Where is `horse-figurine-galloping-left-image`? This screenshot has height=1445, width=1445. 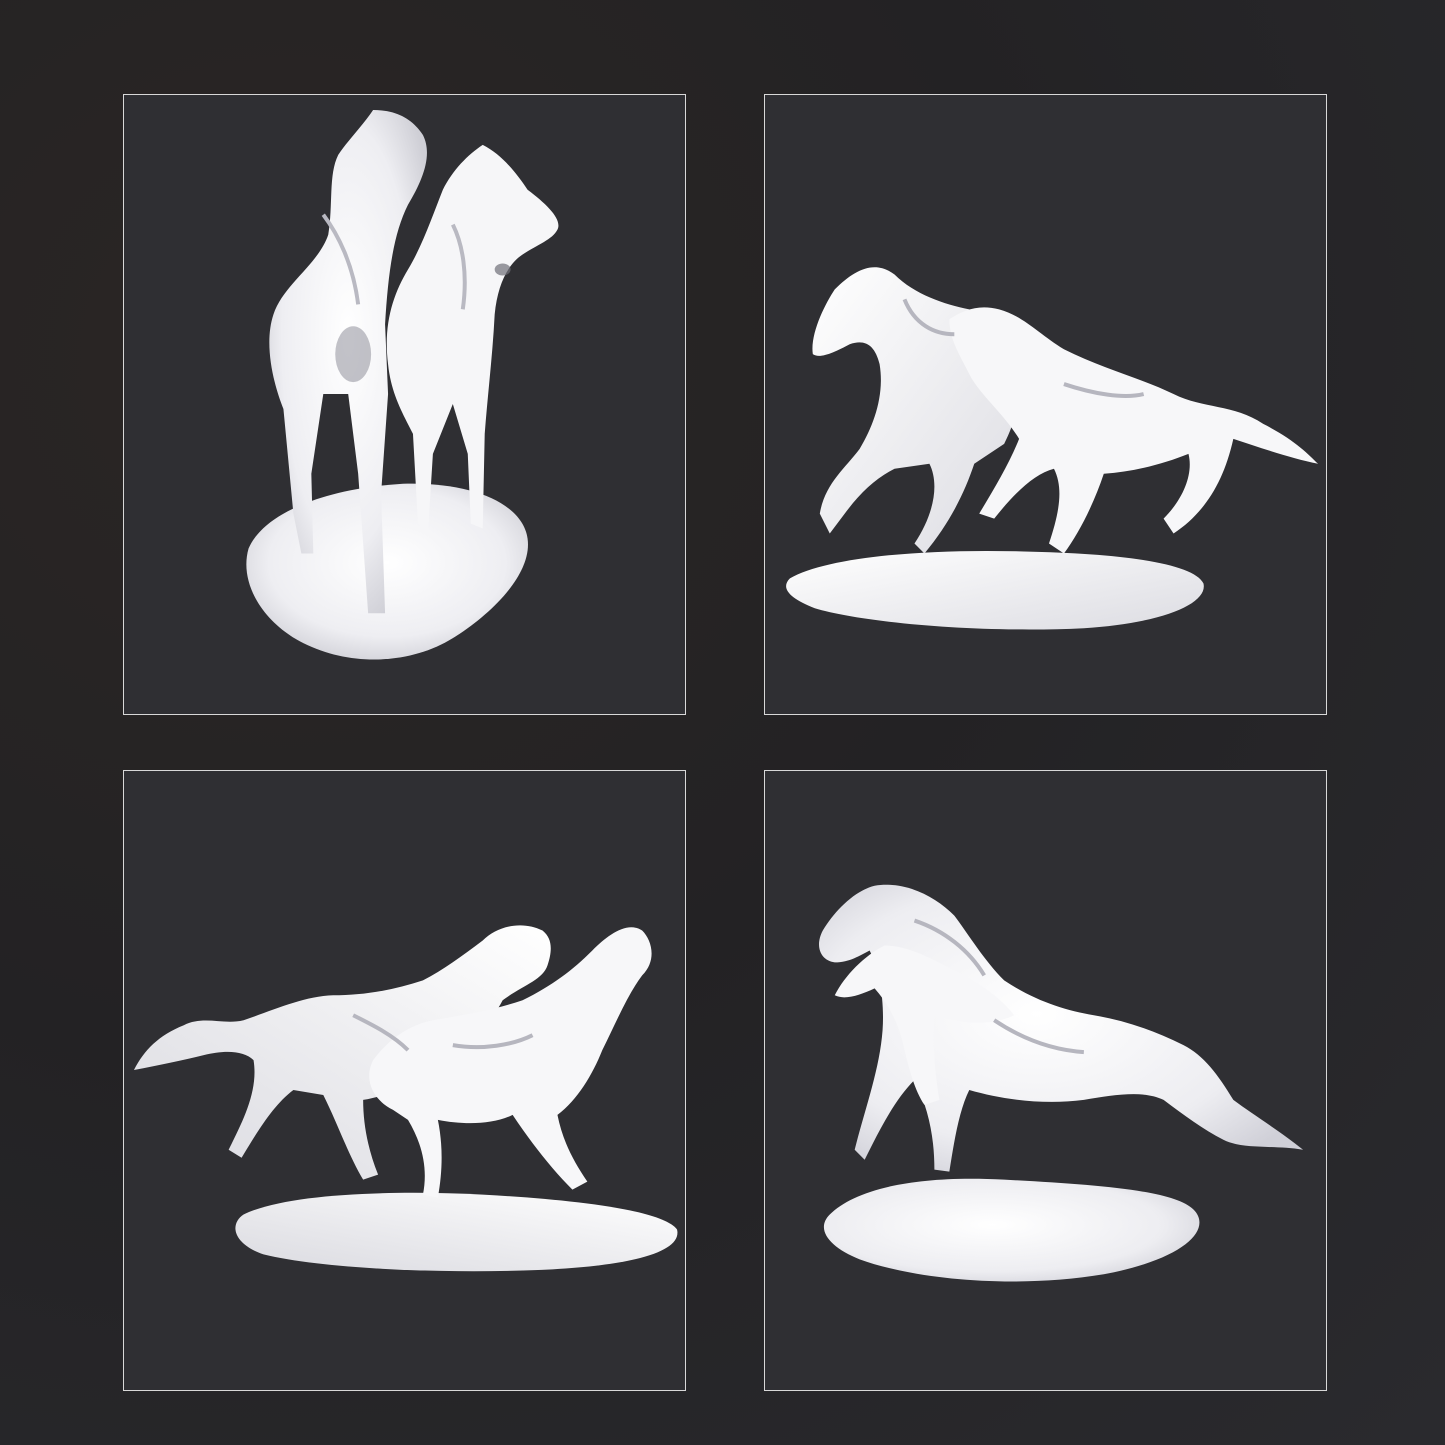 horse-figurine-galloping-left-image is located at coordinates (1052, 448).